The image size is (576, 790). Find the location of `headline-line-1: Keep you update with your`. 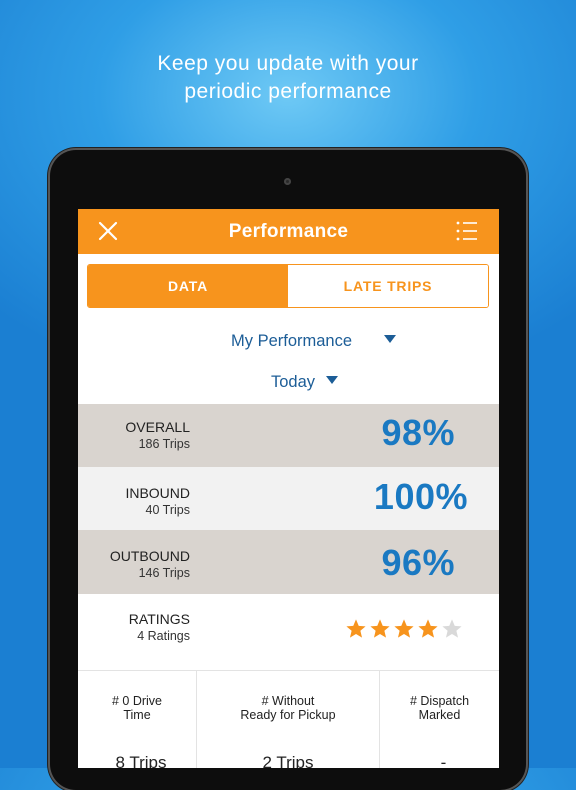

headline-line-1: Keep you update with your is located at coordinates (288, 63).